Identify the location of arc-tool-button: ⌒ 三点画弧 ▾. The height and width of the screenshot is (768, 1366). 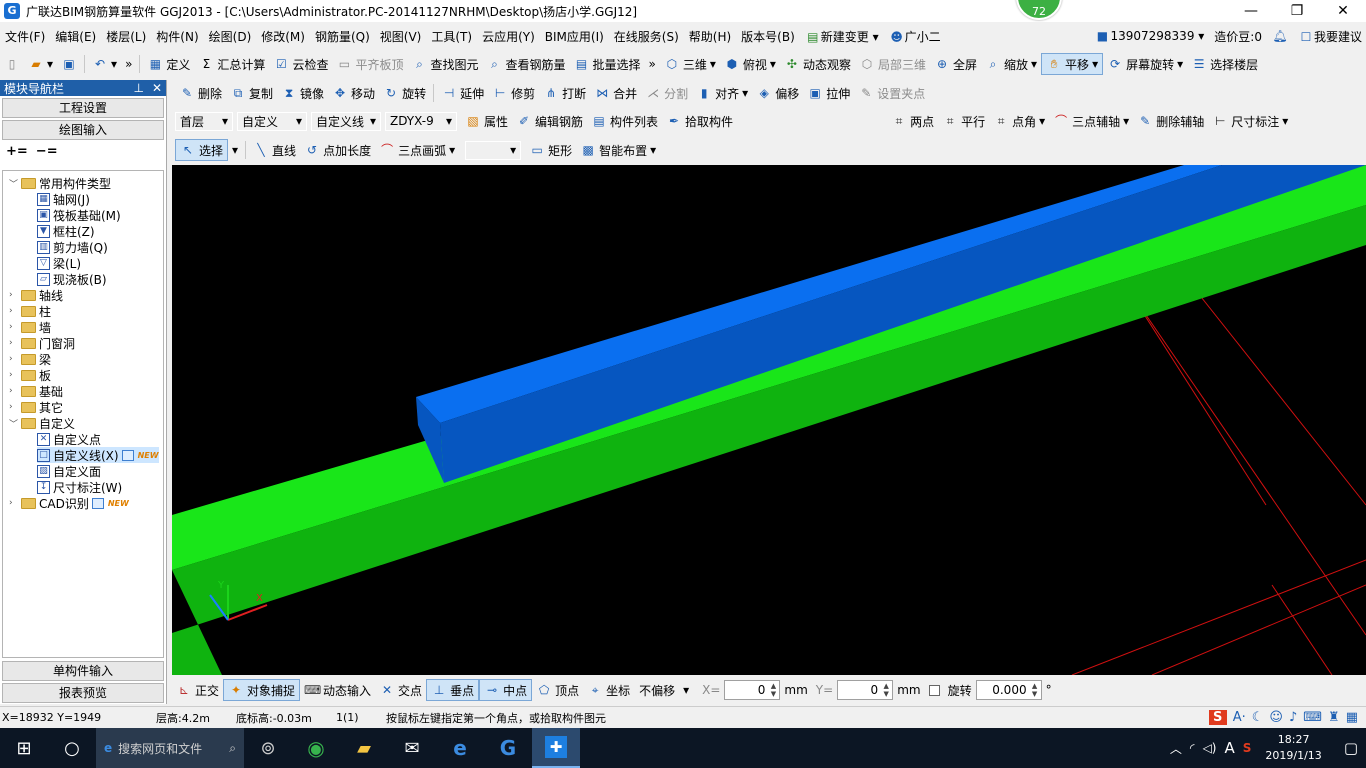
(417, 150).